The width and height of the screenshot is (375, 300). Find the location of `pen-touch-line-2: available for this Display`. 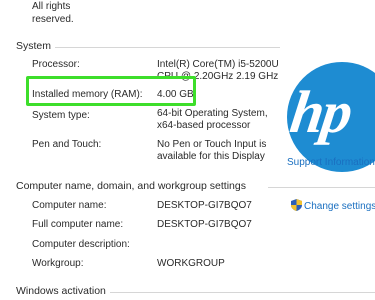

pen-touch-line-2: available for this Display is located at coordinates (211, 156).